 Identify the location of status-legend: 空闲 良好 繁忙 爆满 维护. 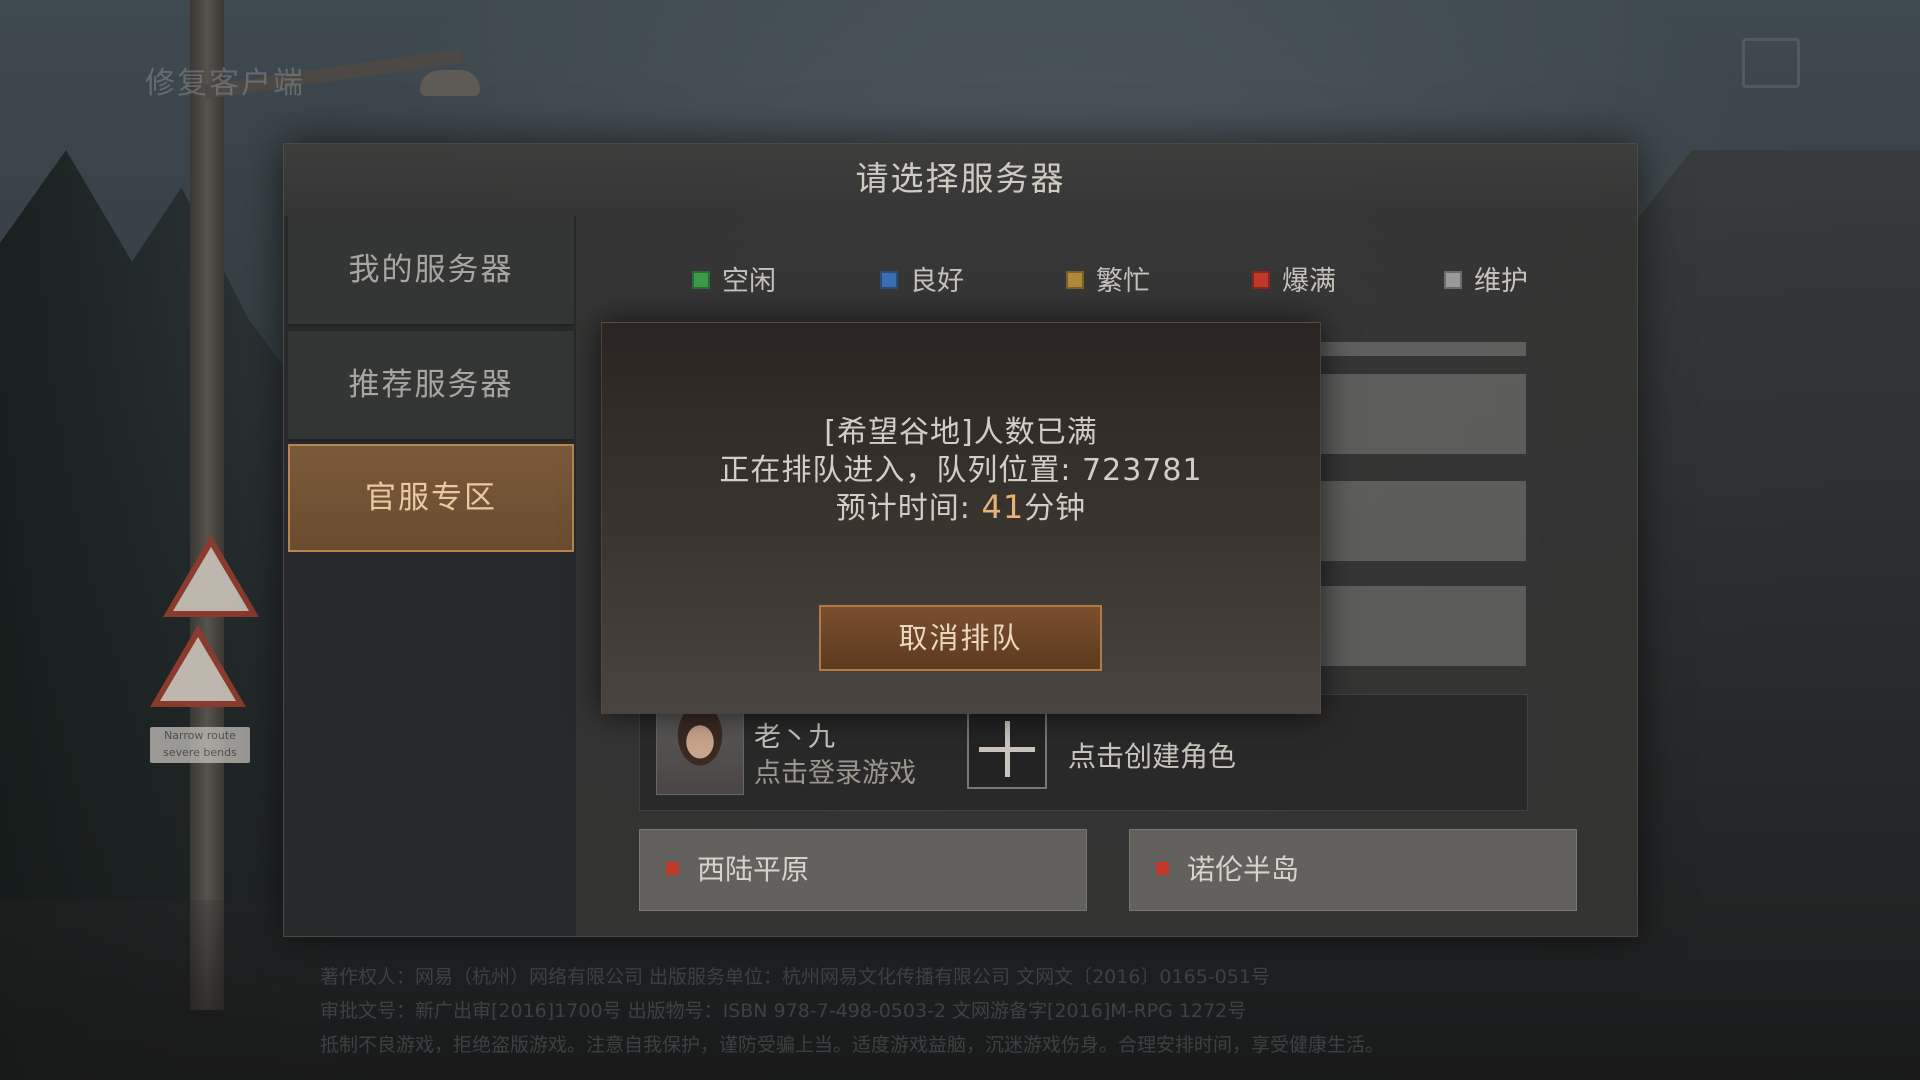
(1142, 282).